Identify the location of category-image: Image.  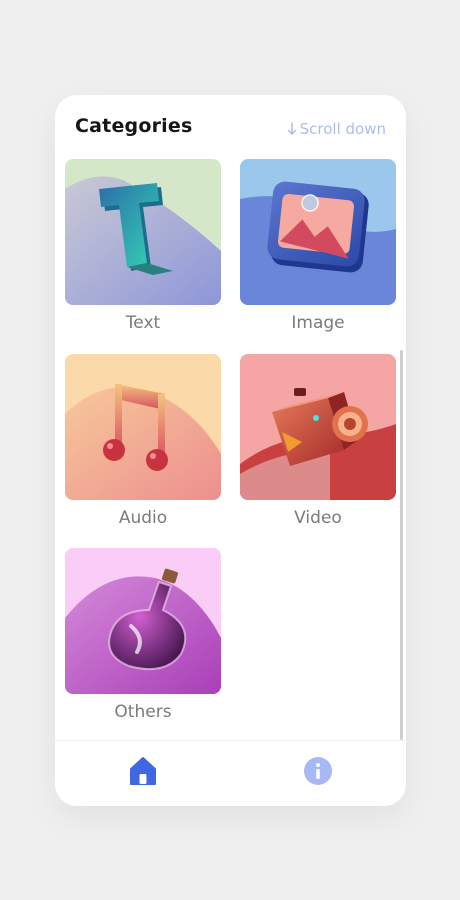
(318, 246).